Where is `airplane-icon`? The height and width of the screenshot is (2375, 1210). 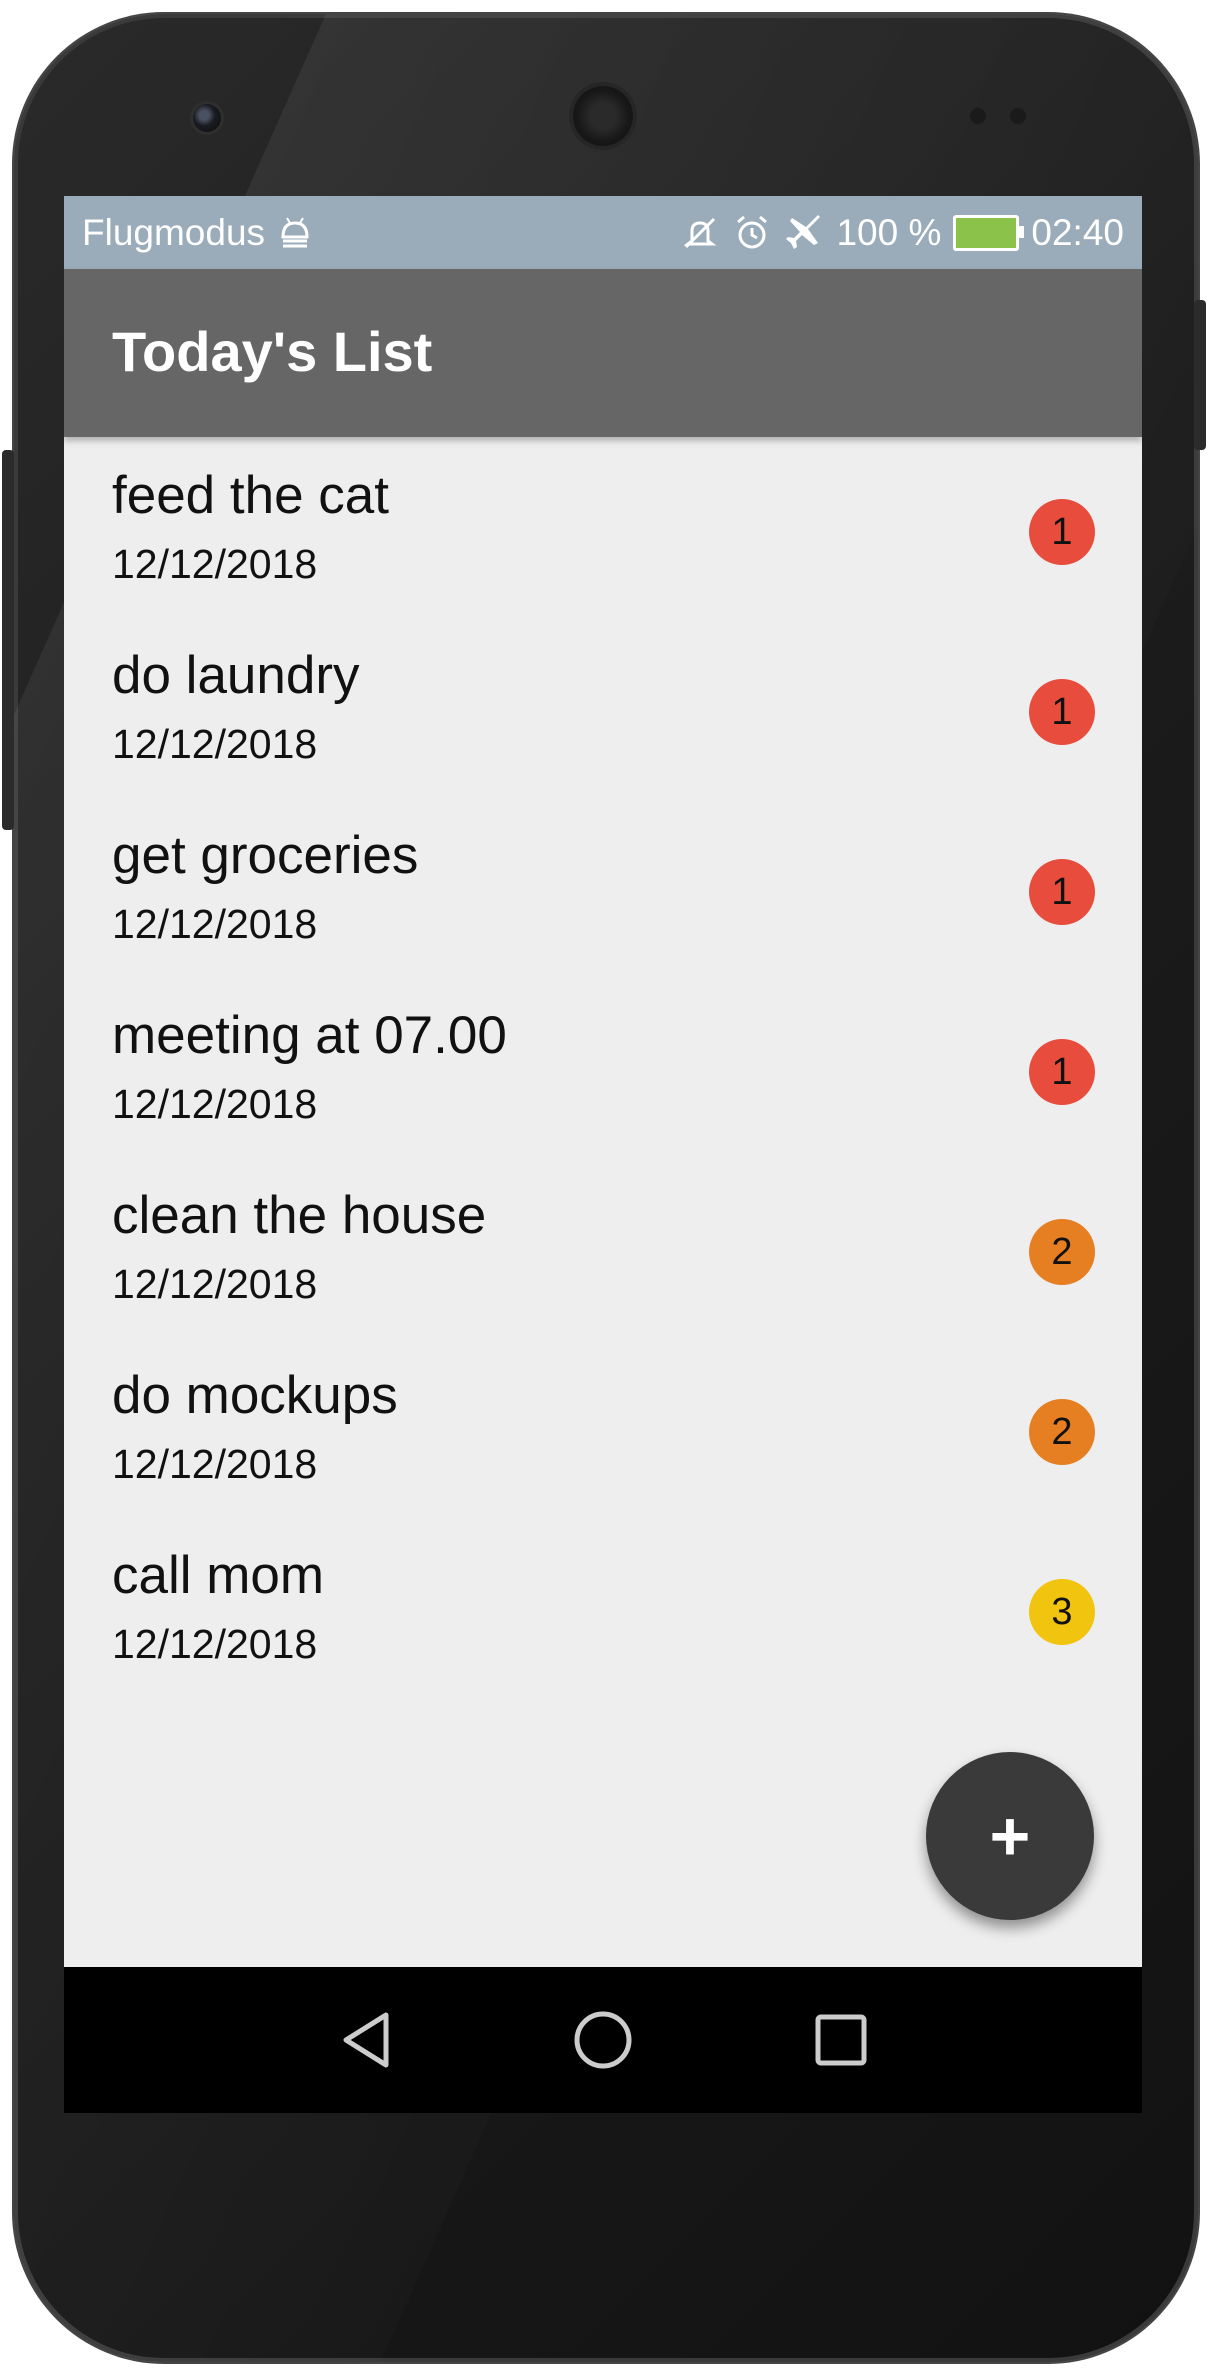 airplane-icon is located at coordinates (803, 231).